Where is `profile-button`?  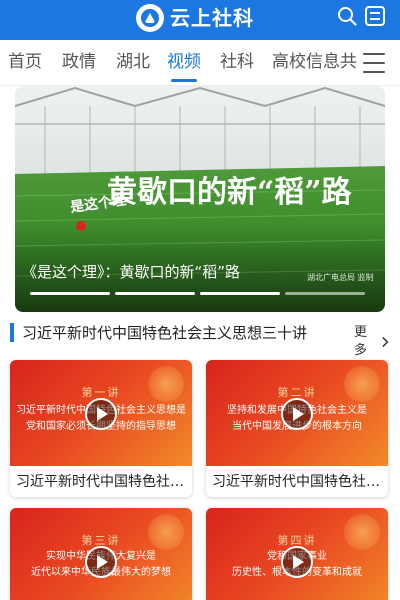 profile-button is located at coordinates (375, 16).